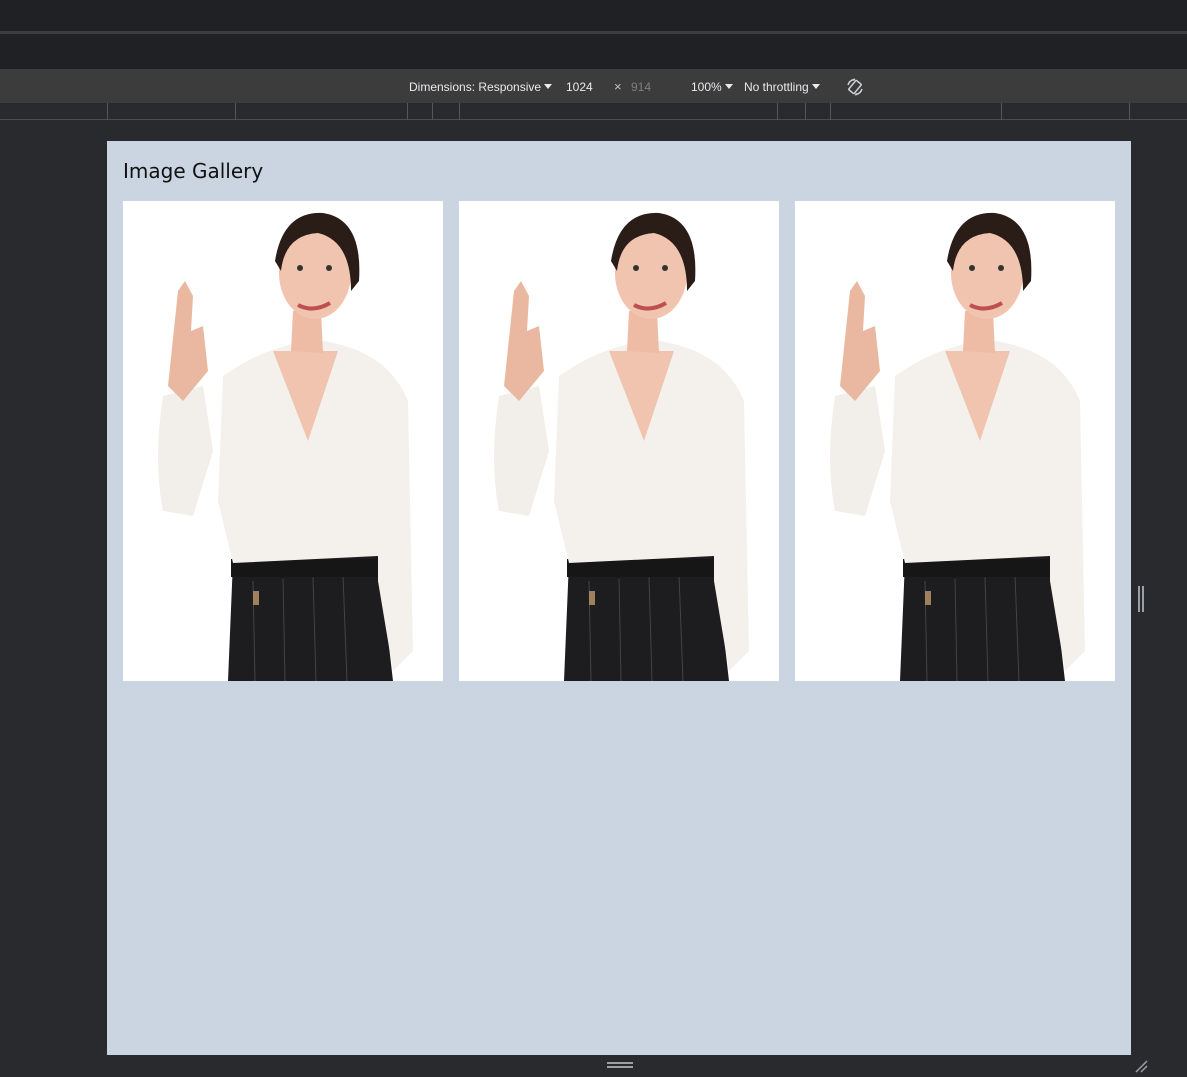 This screenshot has width=1187, height=1077. Describe the element at coordinates (1141, 1066) in the screenshot. I see `resize-corner-icon` at that location.